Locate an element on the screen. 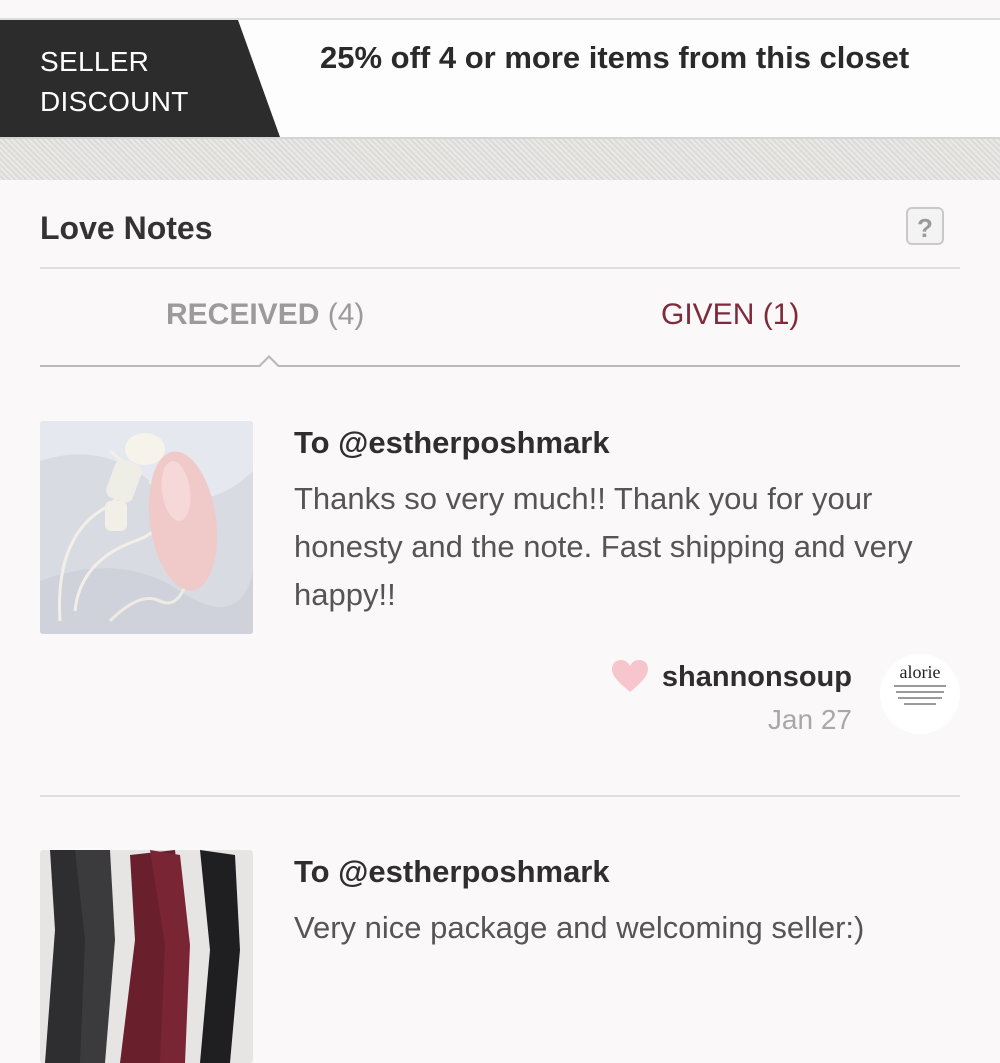 Image resolution: width=1000 pixels, height=1063 pixels. avatar-text: alorie is located at coordinates (920, 672).